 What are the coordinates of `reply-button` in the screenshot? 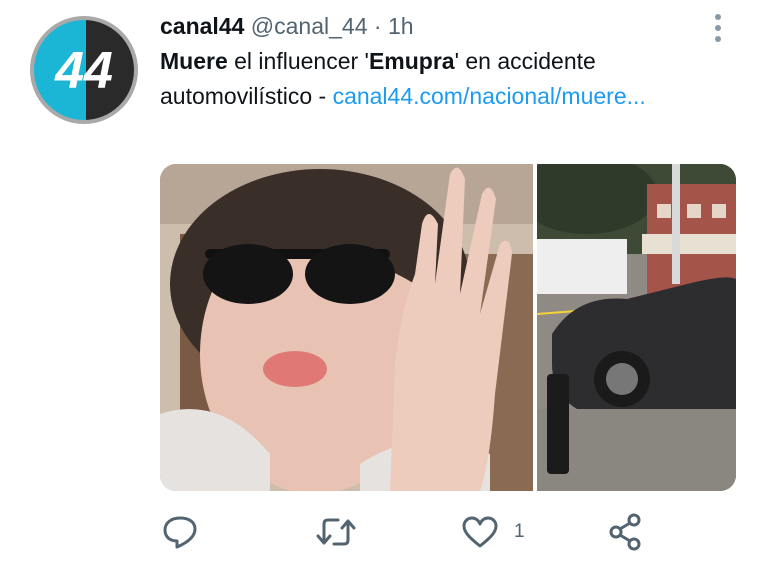 It's located at (180, 532).